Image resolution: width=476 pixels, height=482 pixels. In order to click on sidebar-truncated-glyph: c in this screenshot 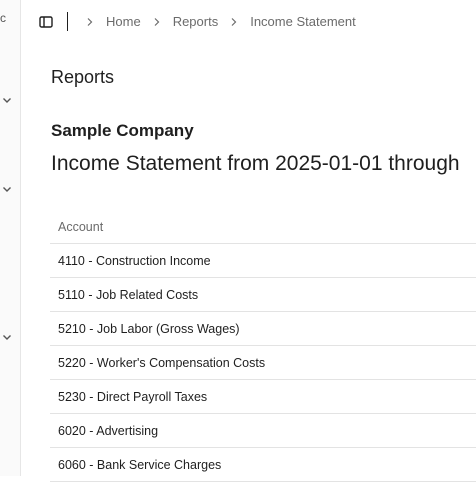, I will do `click(3, 18)`.